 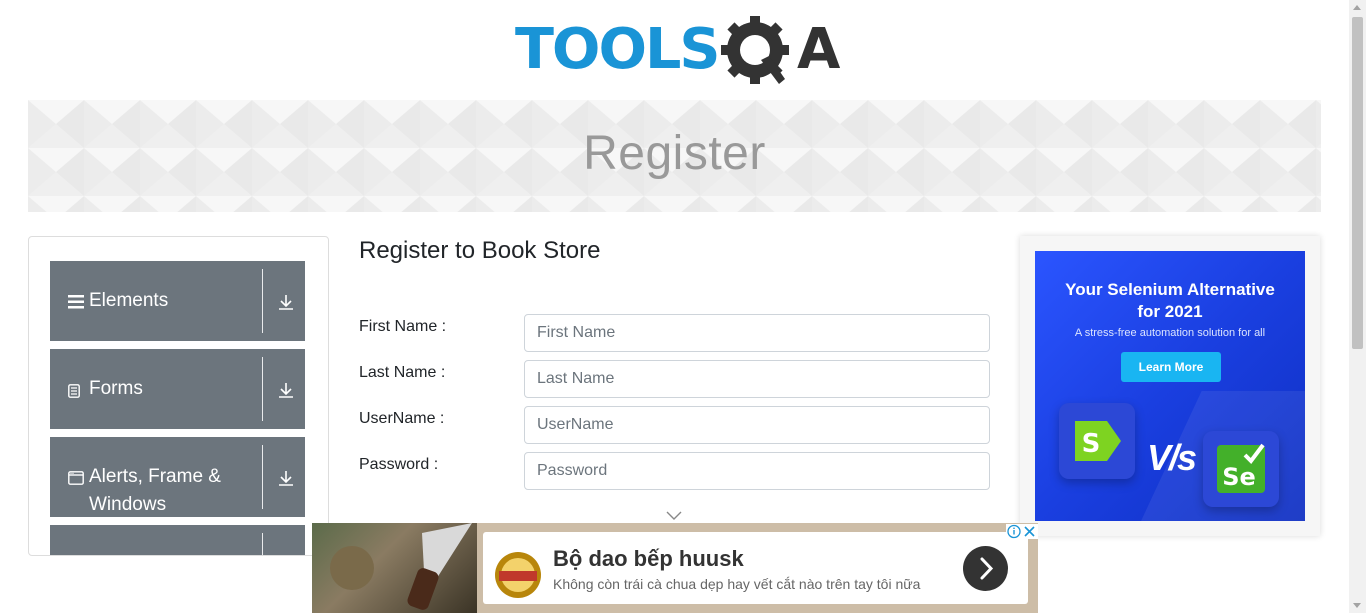 I want to click on sidebar-group-forms: Forms, so click(x=177, y=389).